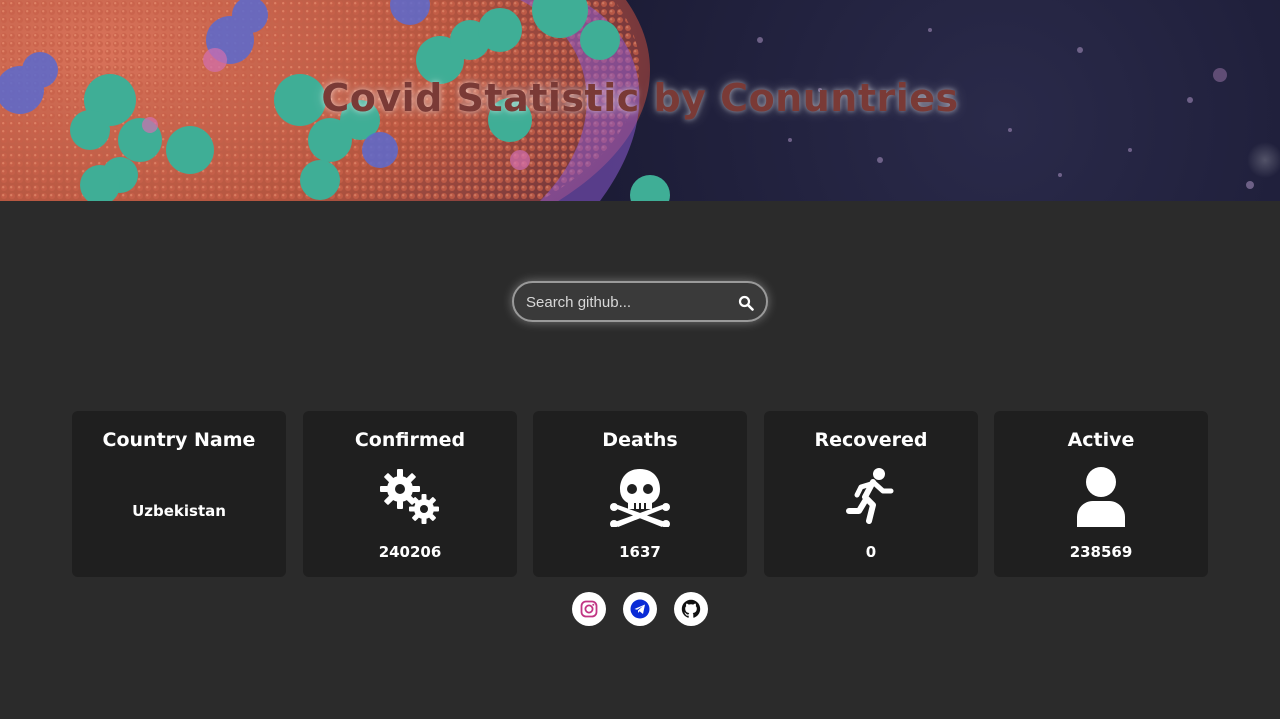  I want to click on user-icon, so click(1101, 497).